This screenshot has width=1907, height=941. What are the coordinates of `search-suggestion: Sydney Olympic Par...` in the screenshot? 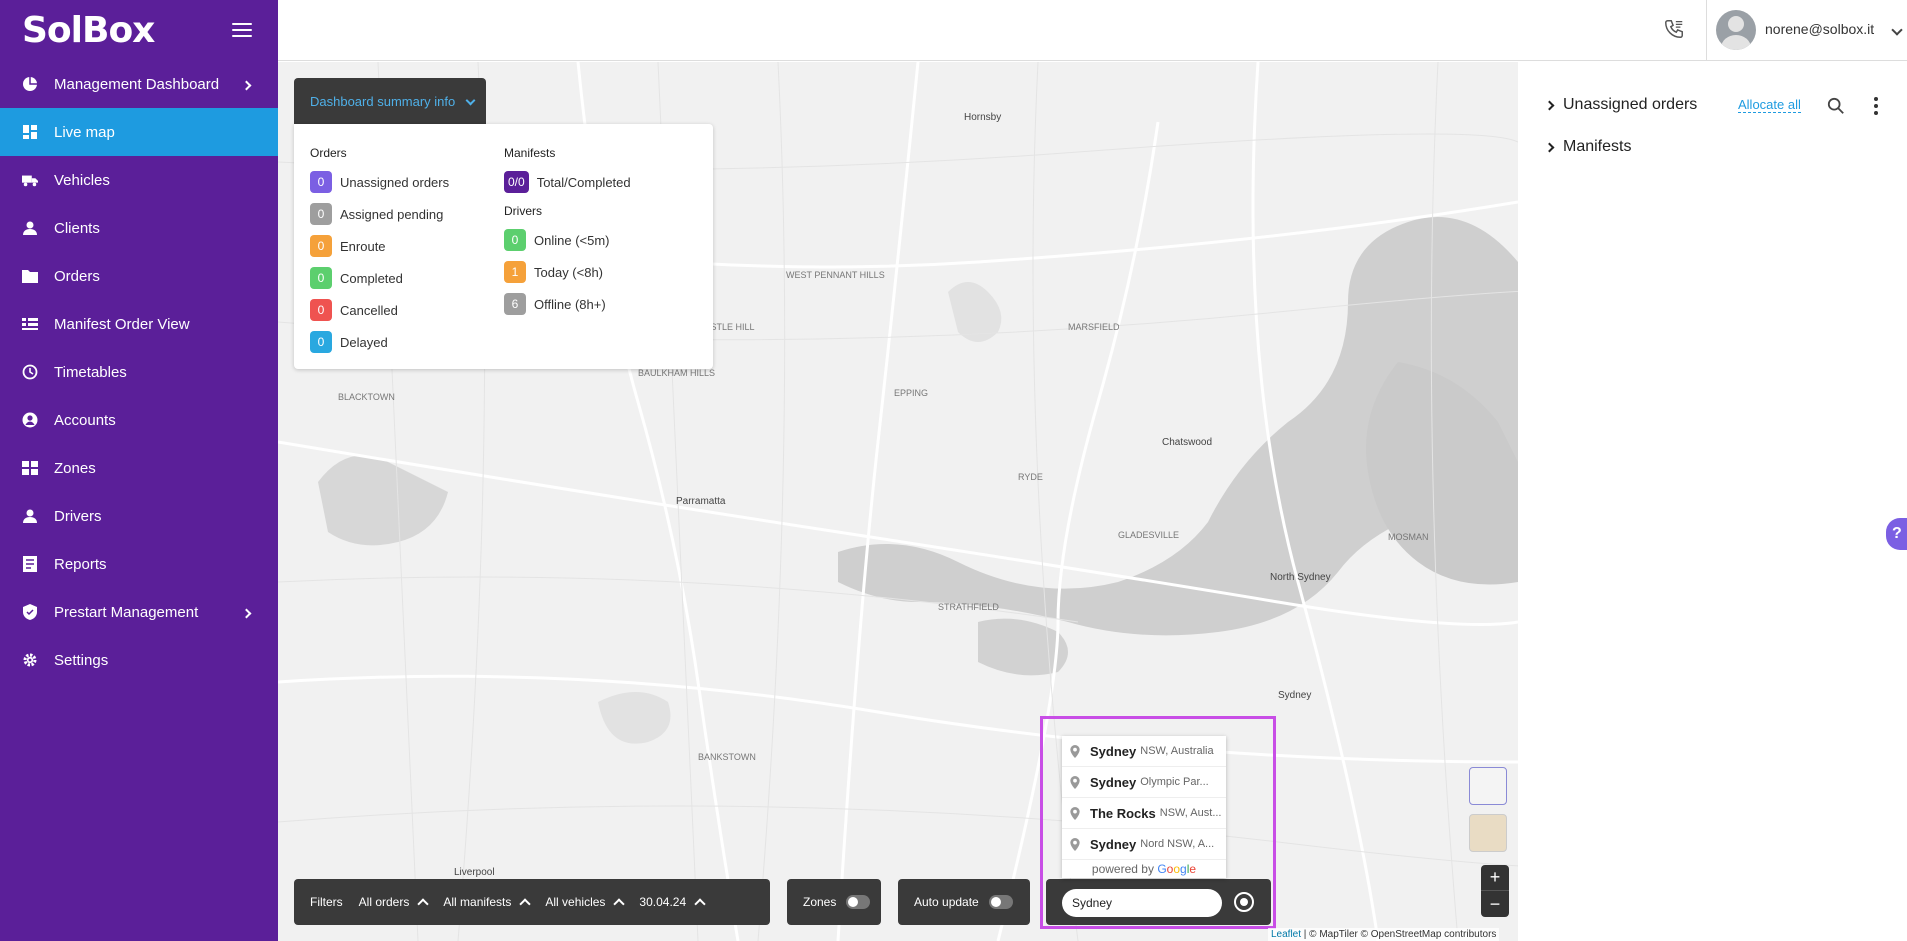 It's located at (1144, 782).